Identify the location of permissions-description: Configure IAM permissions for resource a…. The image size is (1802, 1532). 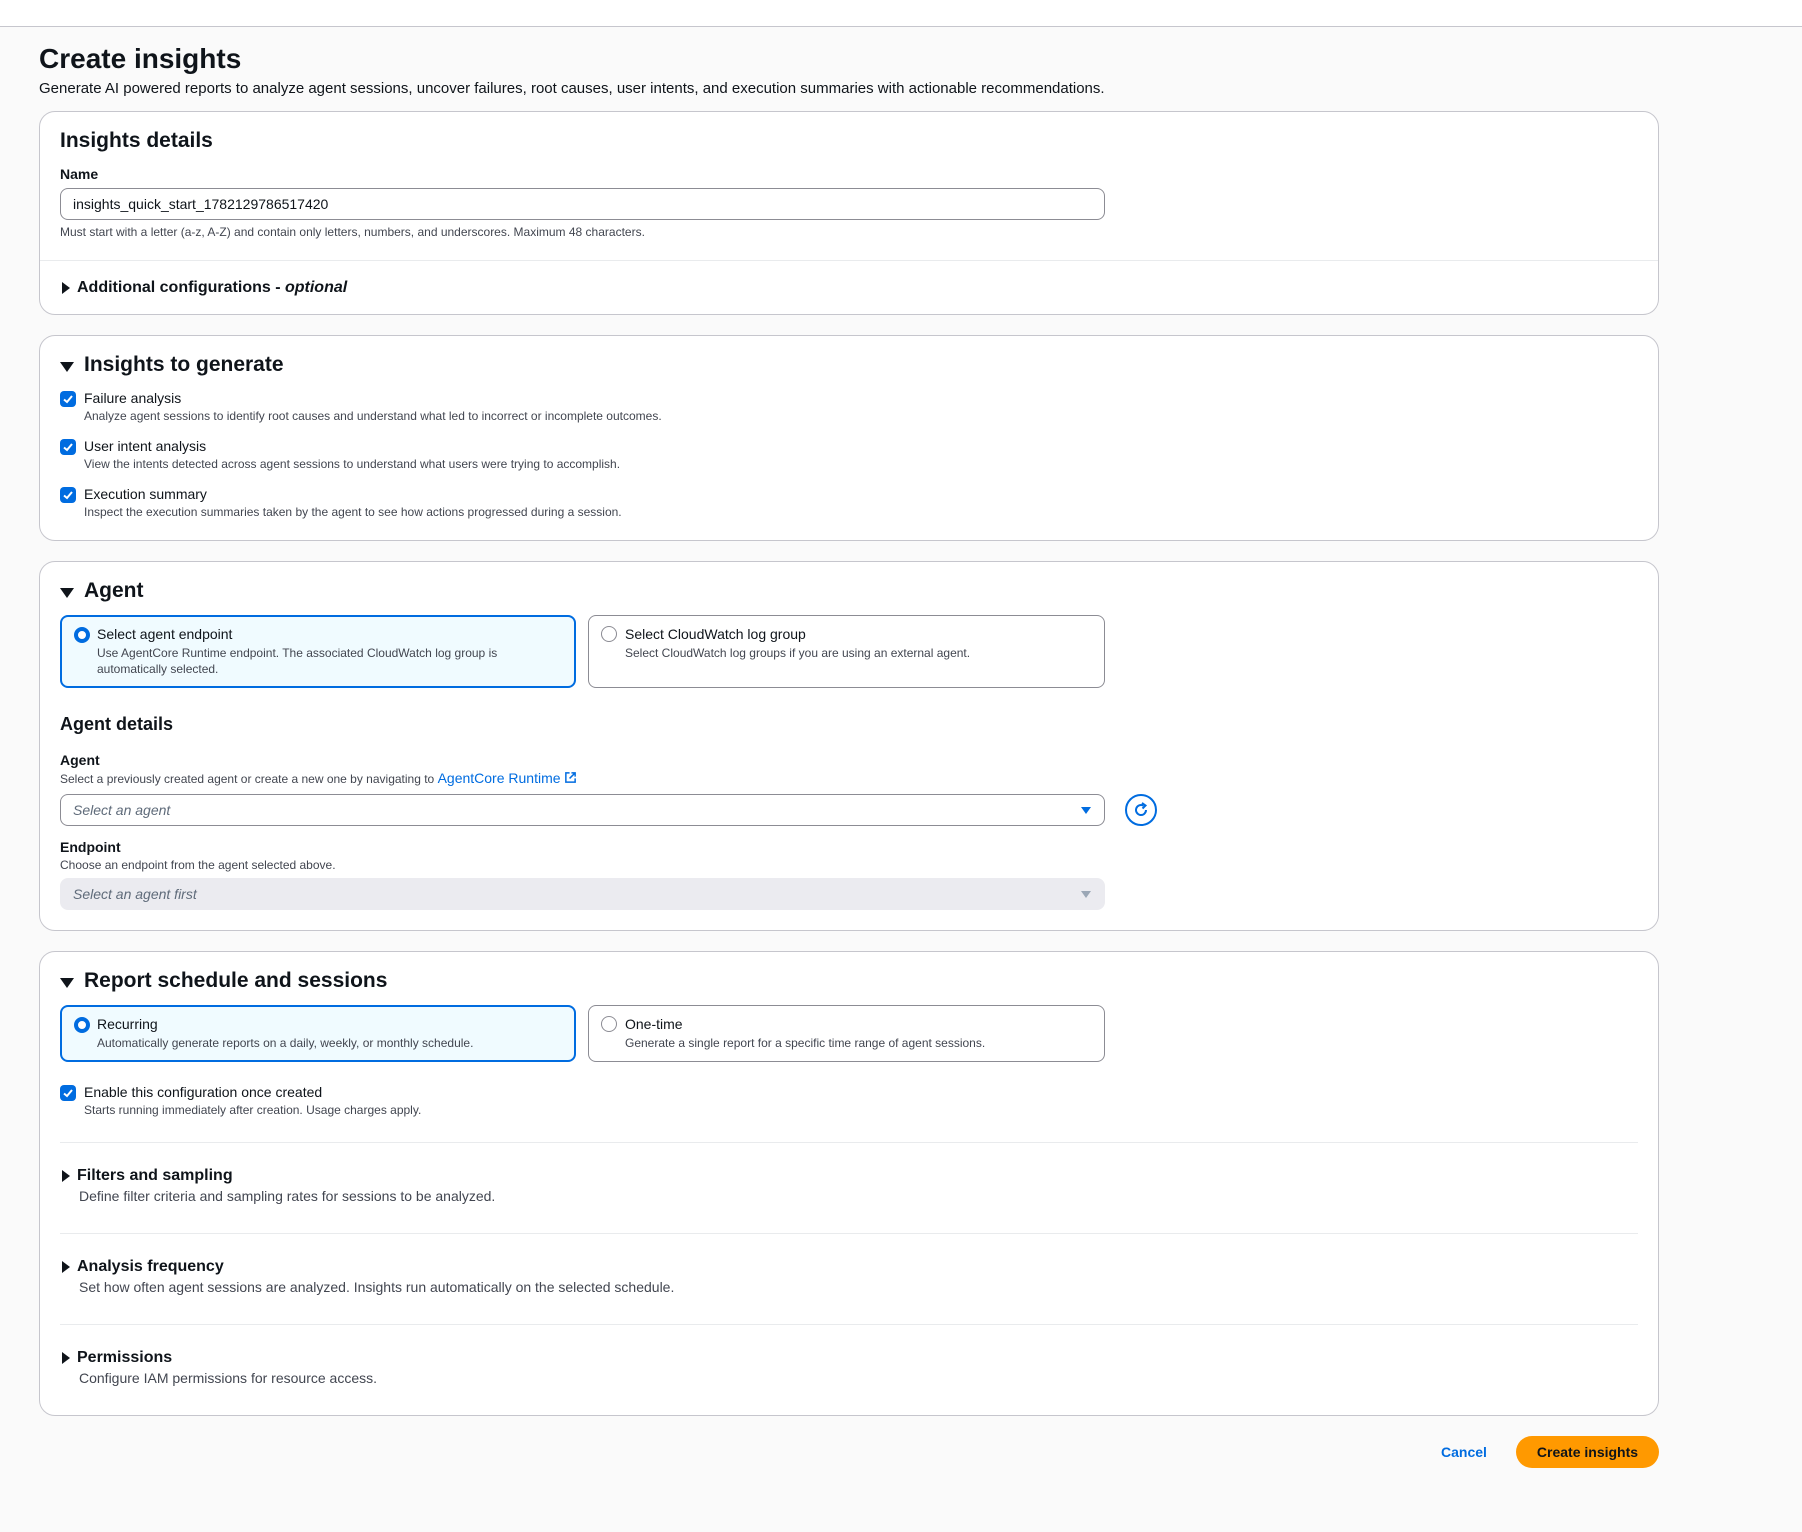
(228, 1378).